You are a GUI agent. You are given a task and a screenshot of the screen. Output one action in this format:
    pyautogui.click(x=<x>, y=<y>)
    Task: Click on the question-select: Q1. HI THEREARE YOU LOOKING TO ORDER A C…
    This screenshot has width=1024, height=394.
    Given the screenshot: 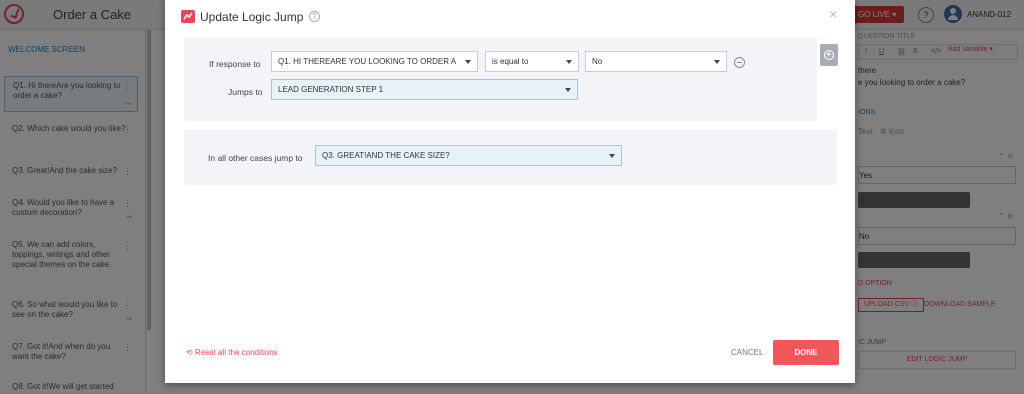 What is the action you would take?
    pyautogui.click(x=374, y=61)
    